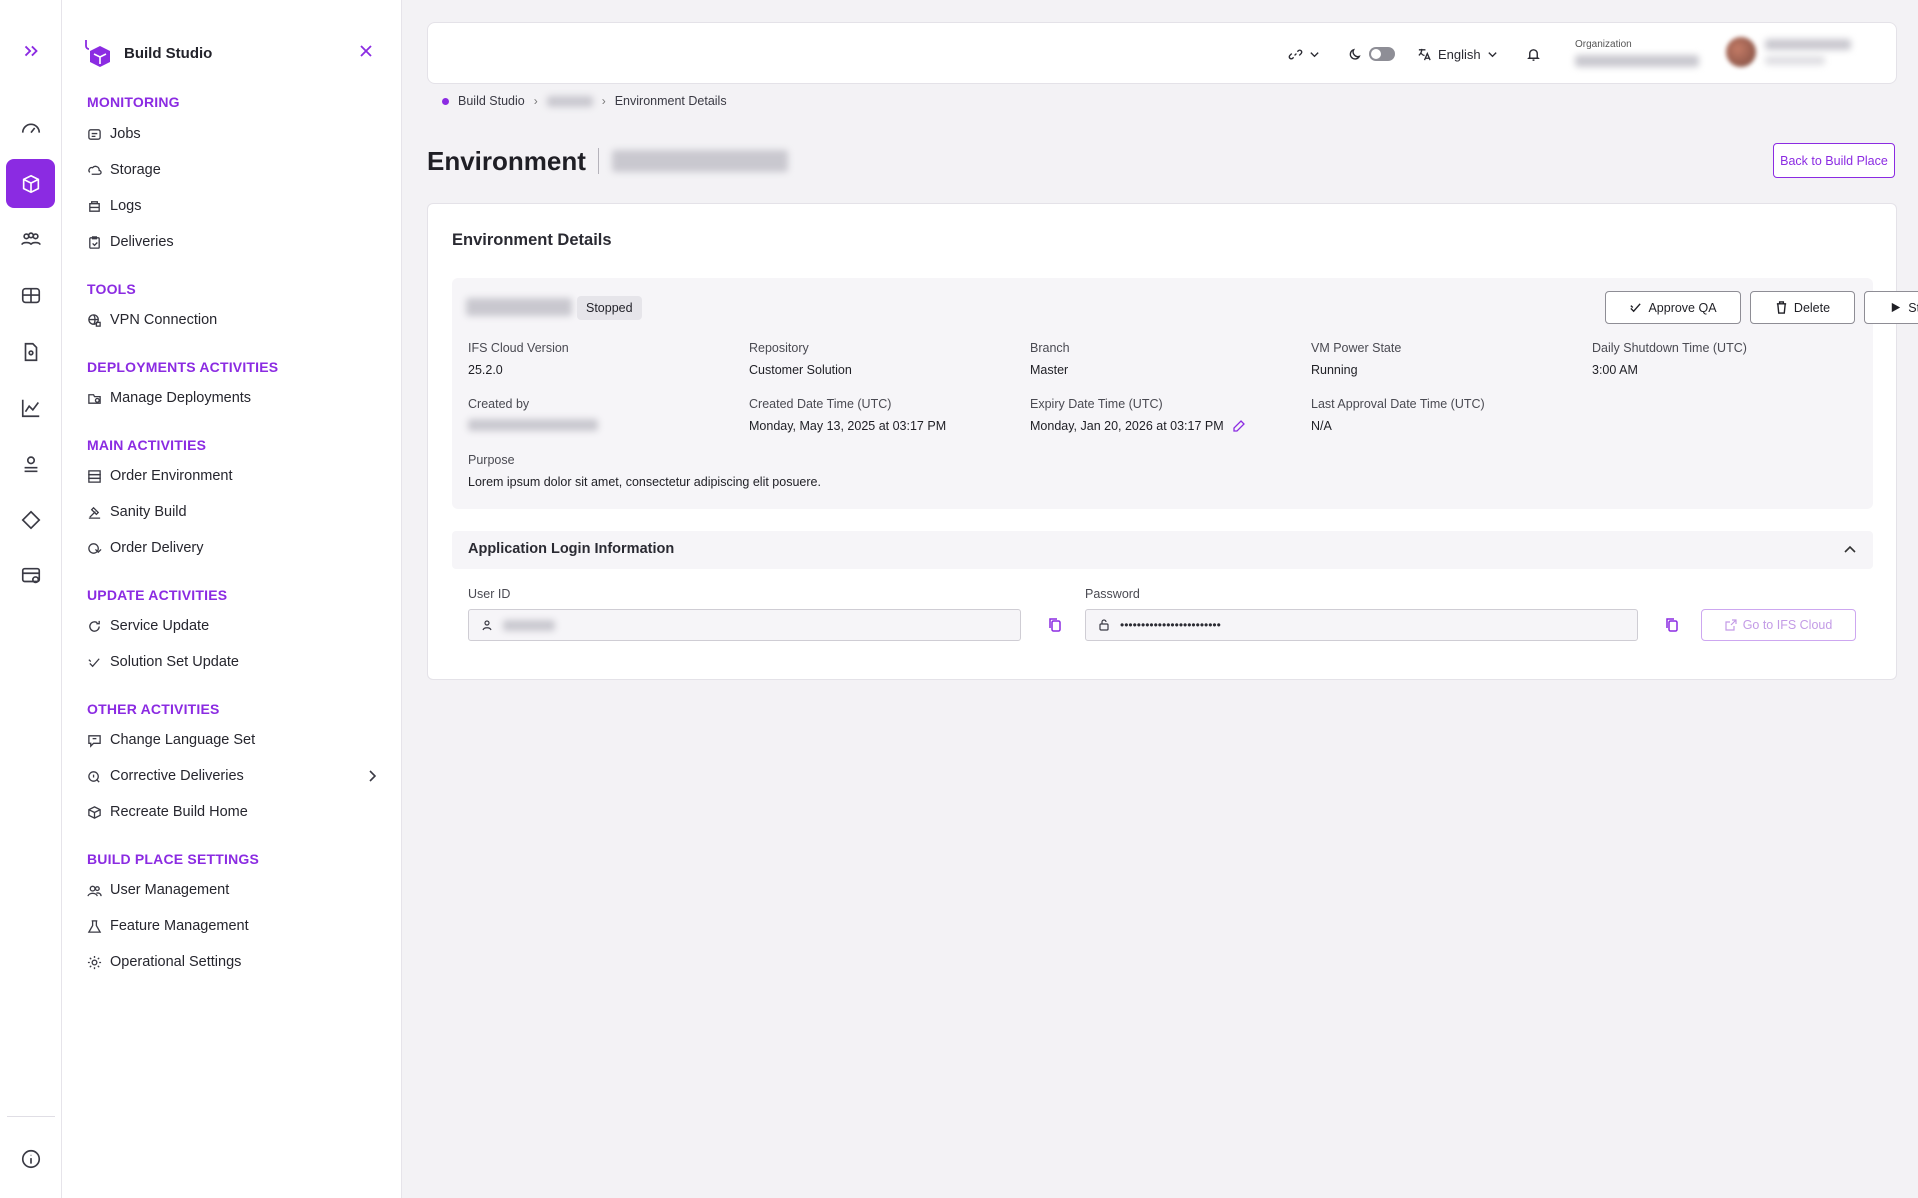 The width and height of the screenshot is (1918, 1198). What do you see at coordinates (1778, 625) in the screenshot?
I see `go-to-ifs-cloud-button: Go to IFS Cloud` at bounding box center [1778, 625].